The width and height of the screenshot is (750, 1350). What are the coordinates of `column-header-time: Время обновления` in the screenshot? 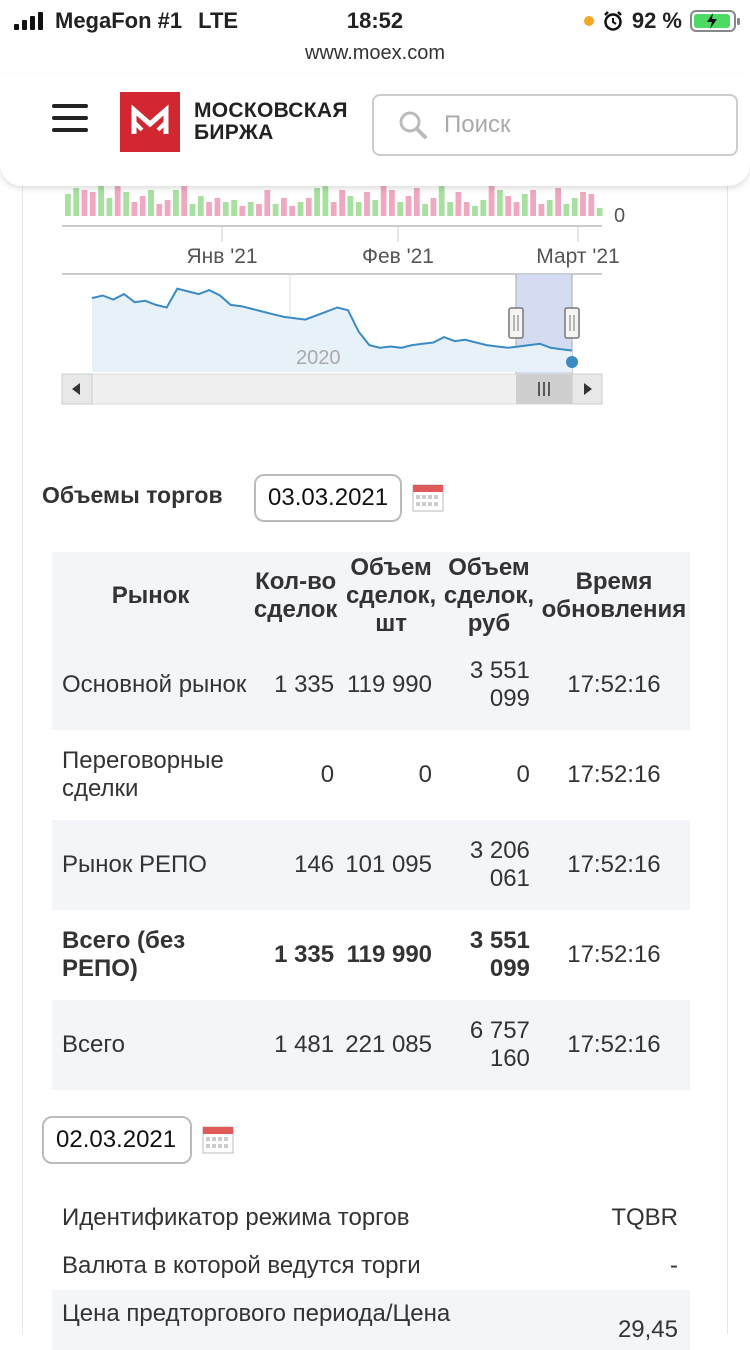 It's located at (613, 596).